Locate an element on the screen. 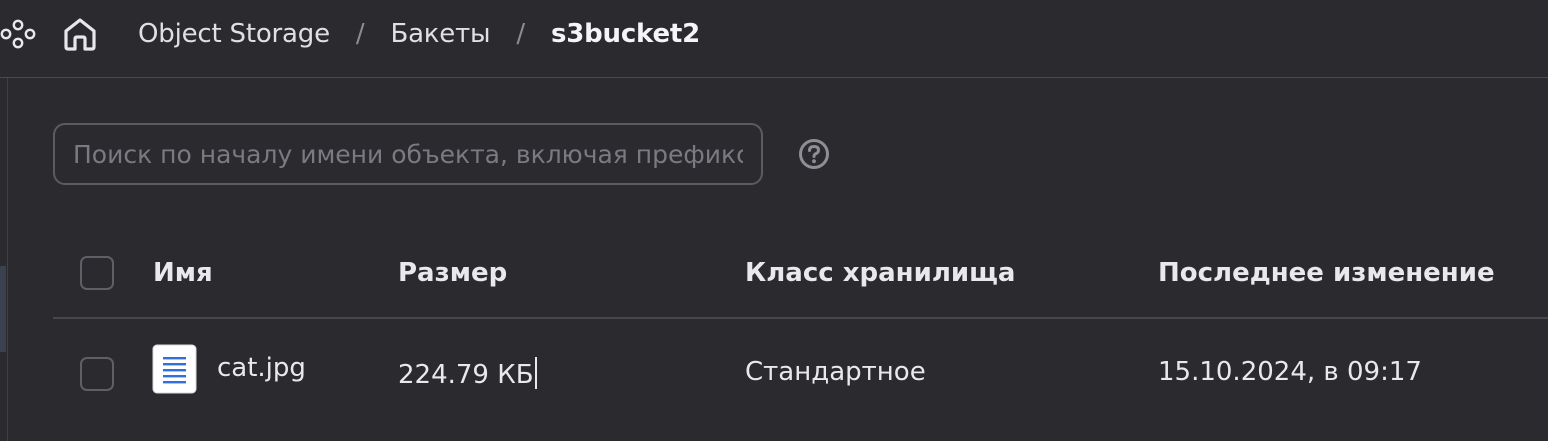  left-rail is located at coordinates (4, 259).